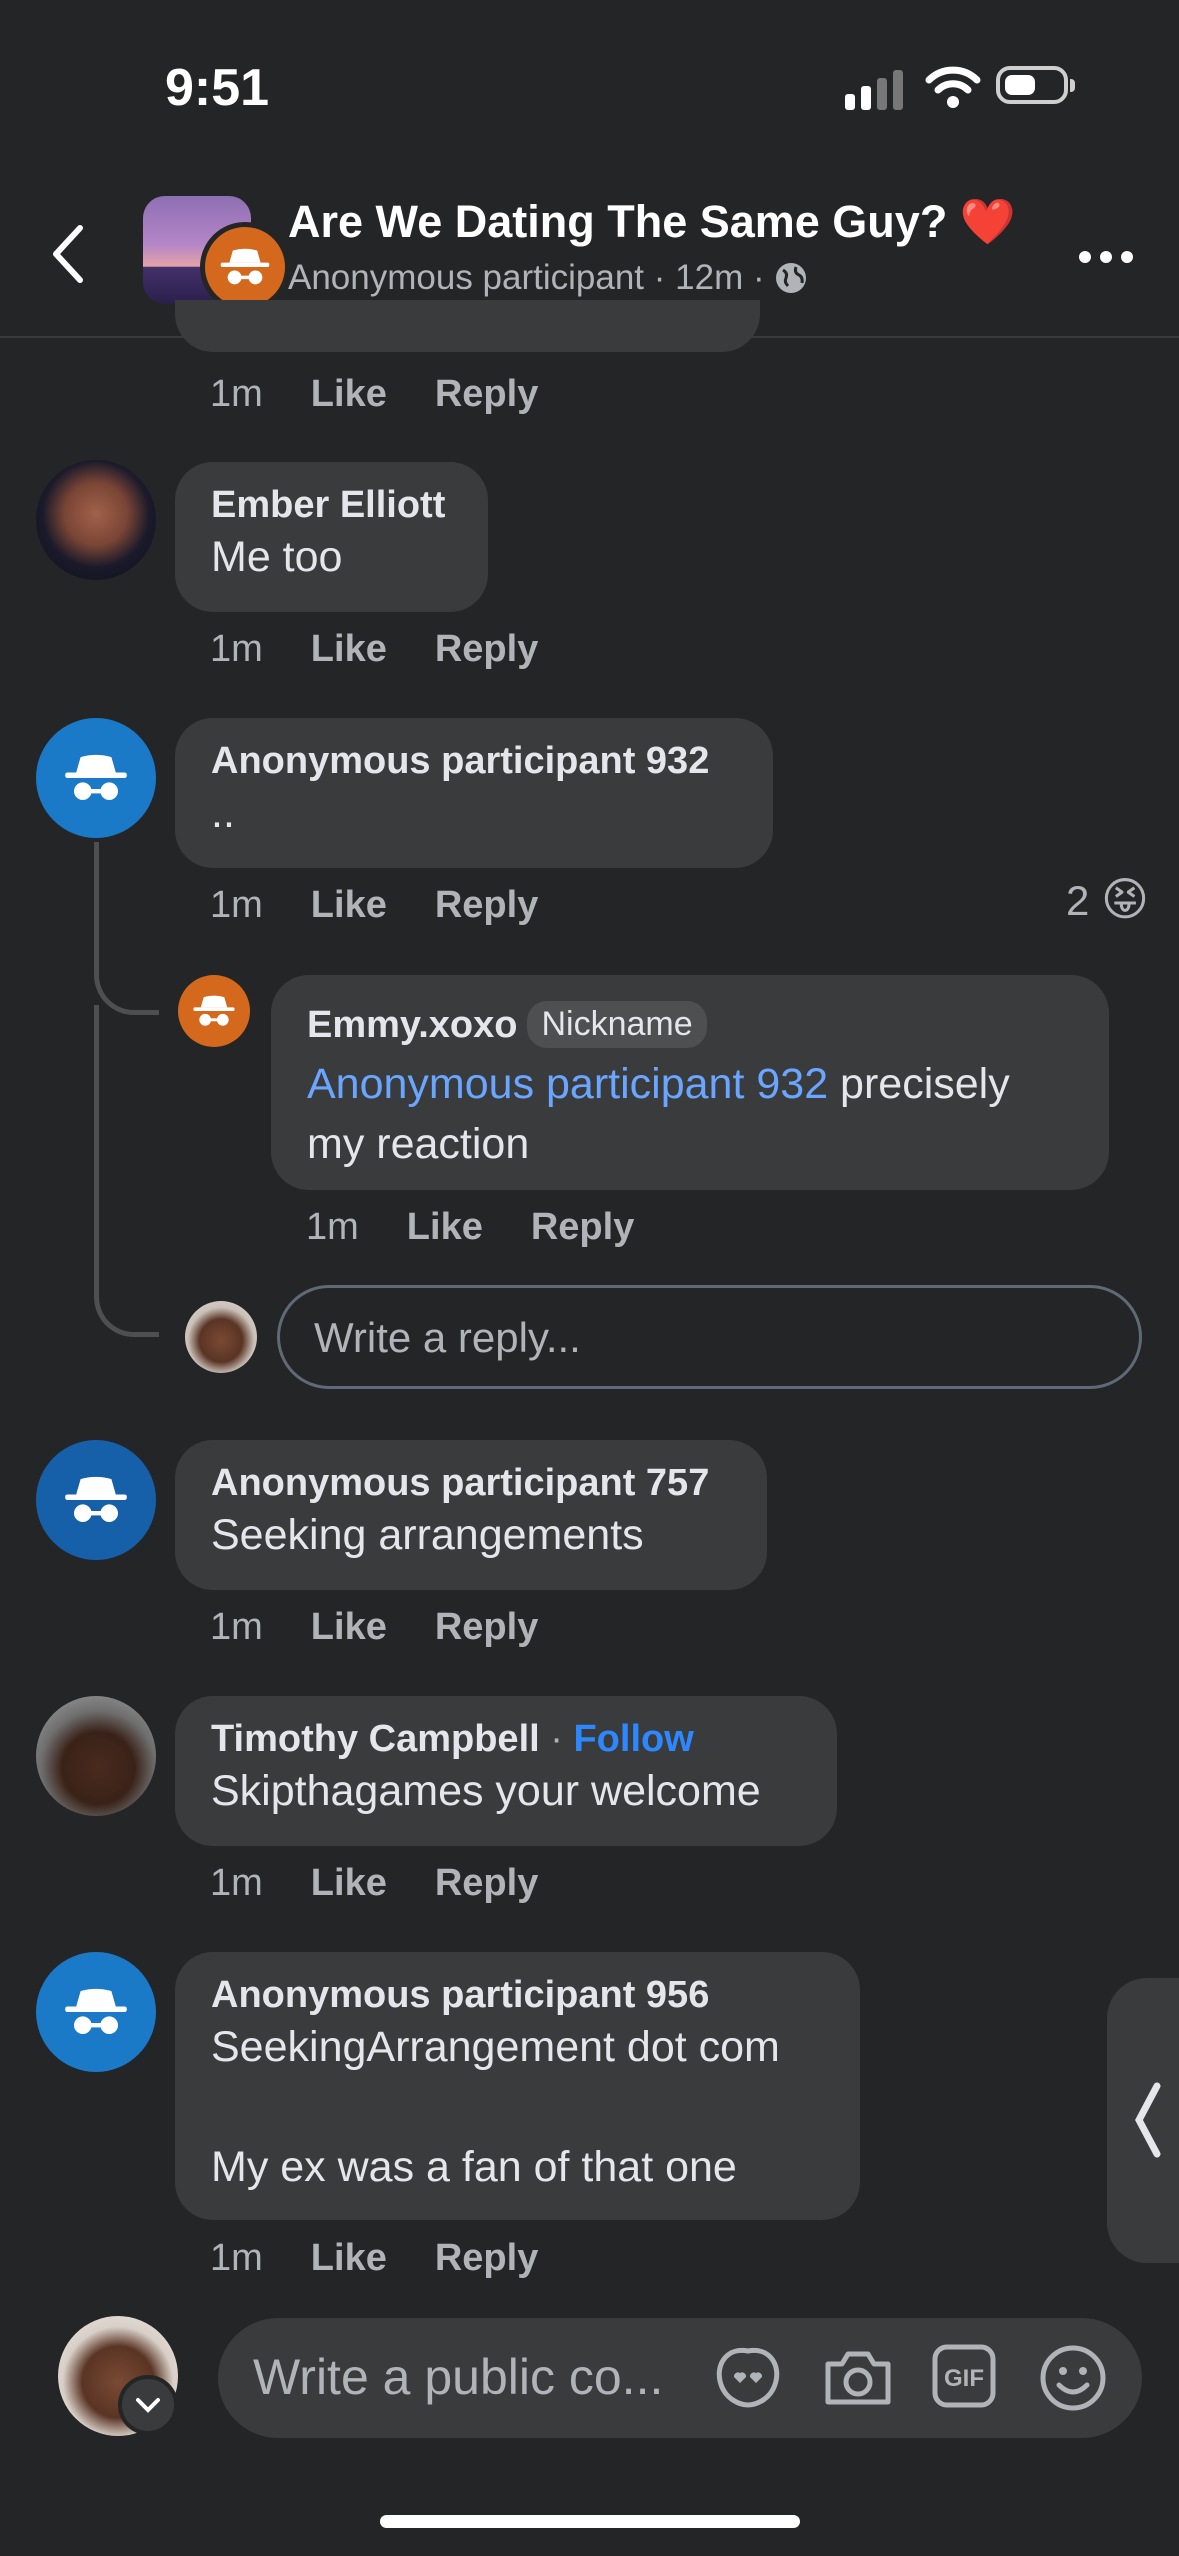  I want to click on group-title: Are We Dating The Same Guy? ❤️, so click(652, 221).